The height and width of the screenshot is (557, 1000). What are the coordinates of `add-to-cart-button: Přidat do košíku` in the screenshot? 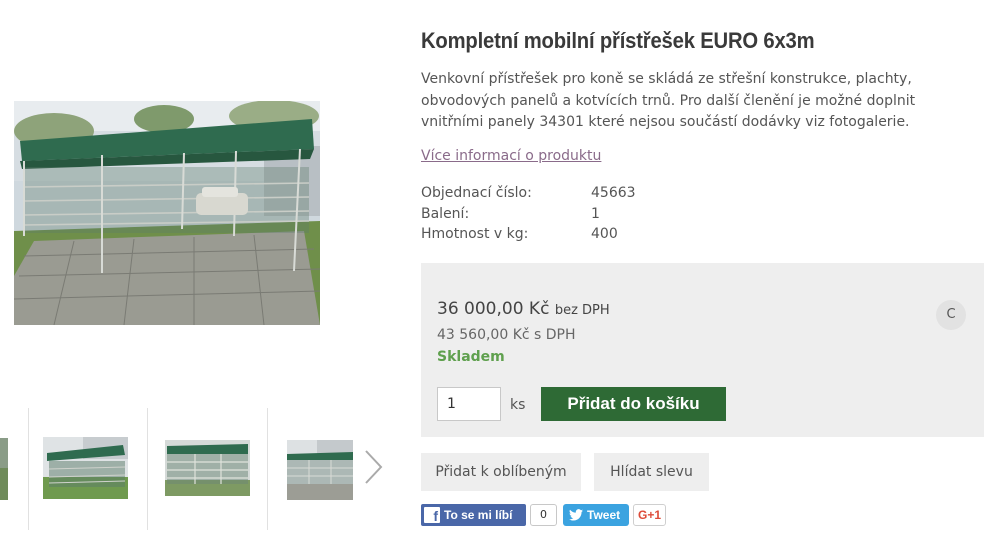 It's located at (633, 404).